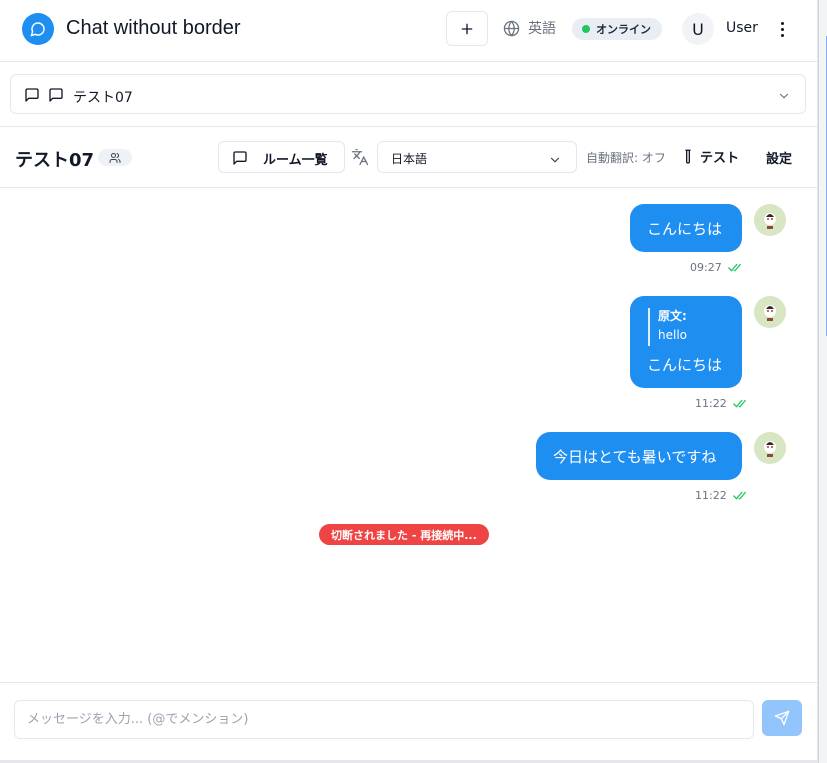  What do you see at coordinates (38, 29) in the screenshot?
I see `chat-logo-icon` at bounding box center [38, 29].